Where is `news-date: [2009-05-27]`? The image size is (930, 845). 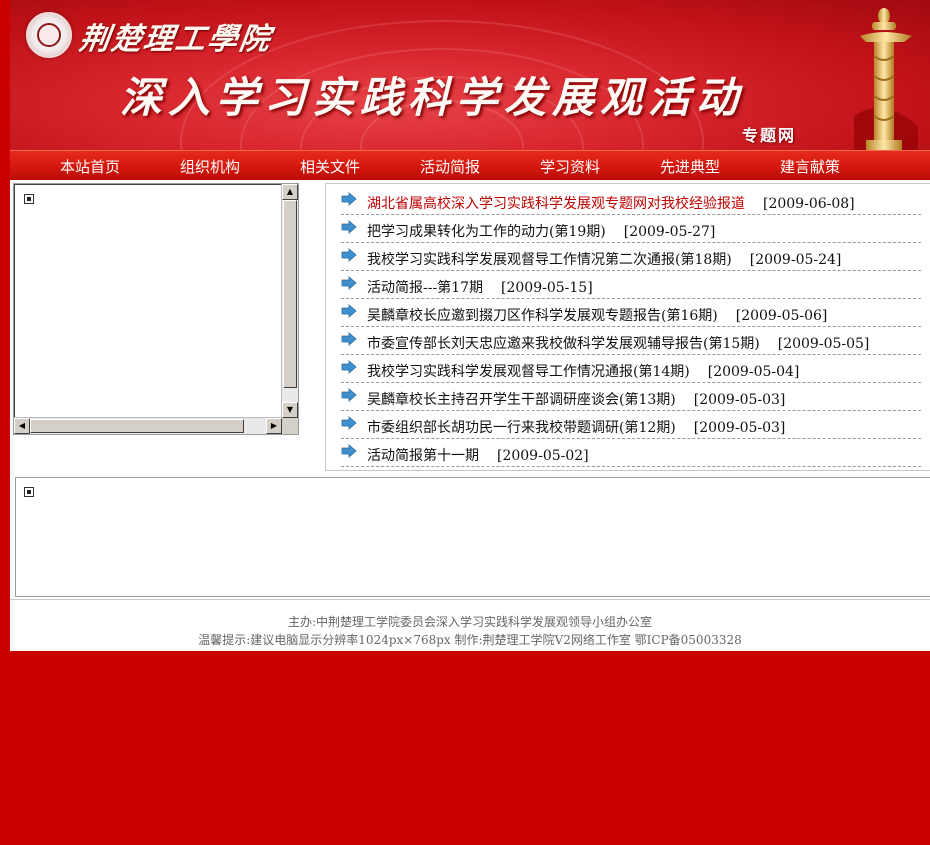
news-date: [2009-05-27] is located at coordinates (669, 232).